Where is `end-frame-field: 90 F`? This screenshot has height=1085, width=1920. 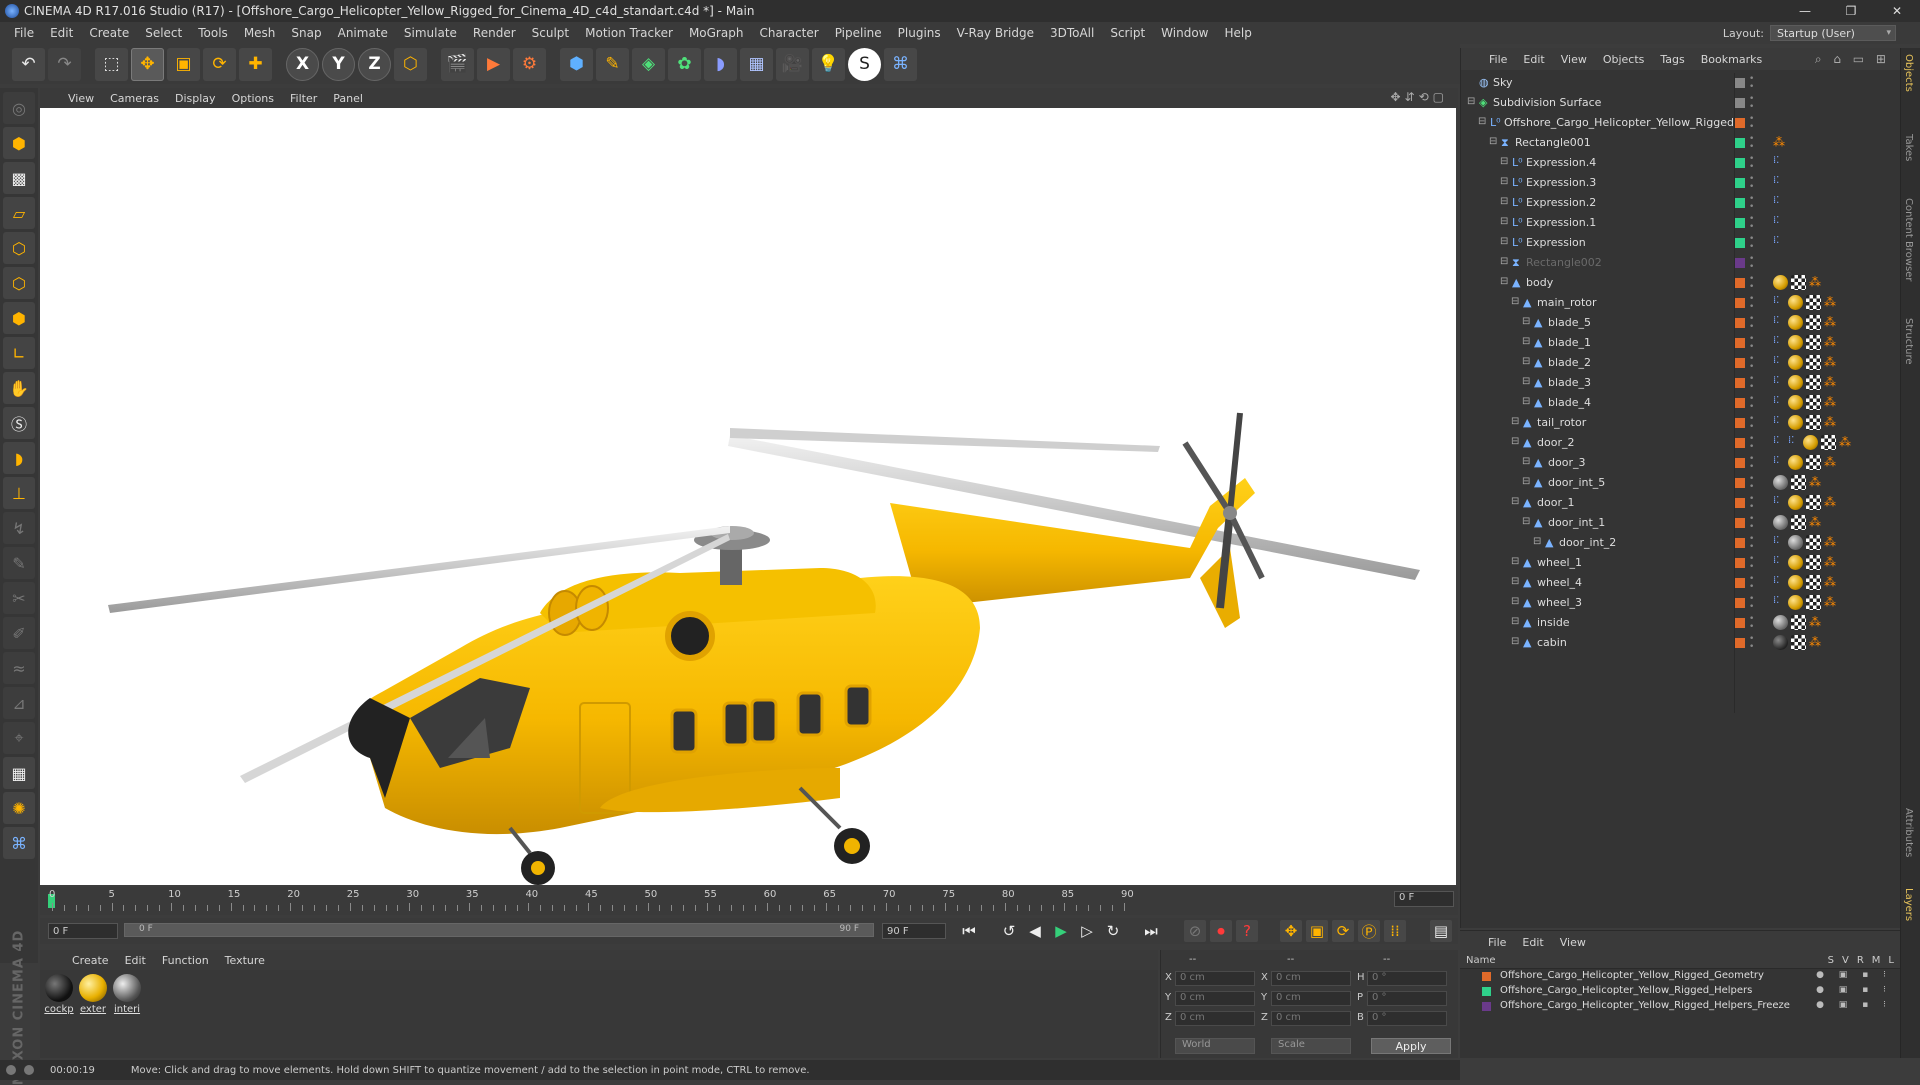 end-frame-field: 90 F is located at coordinates (914, 931).